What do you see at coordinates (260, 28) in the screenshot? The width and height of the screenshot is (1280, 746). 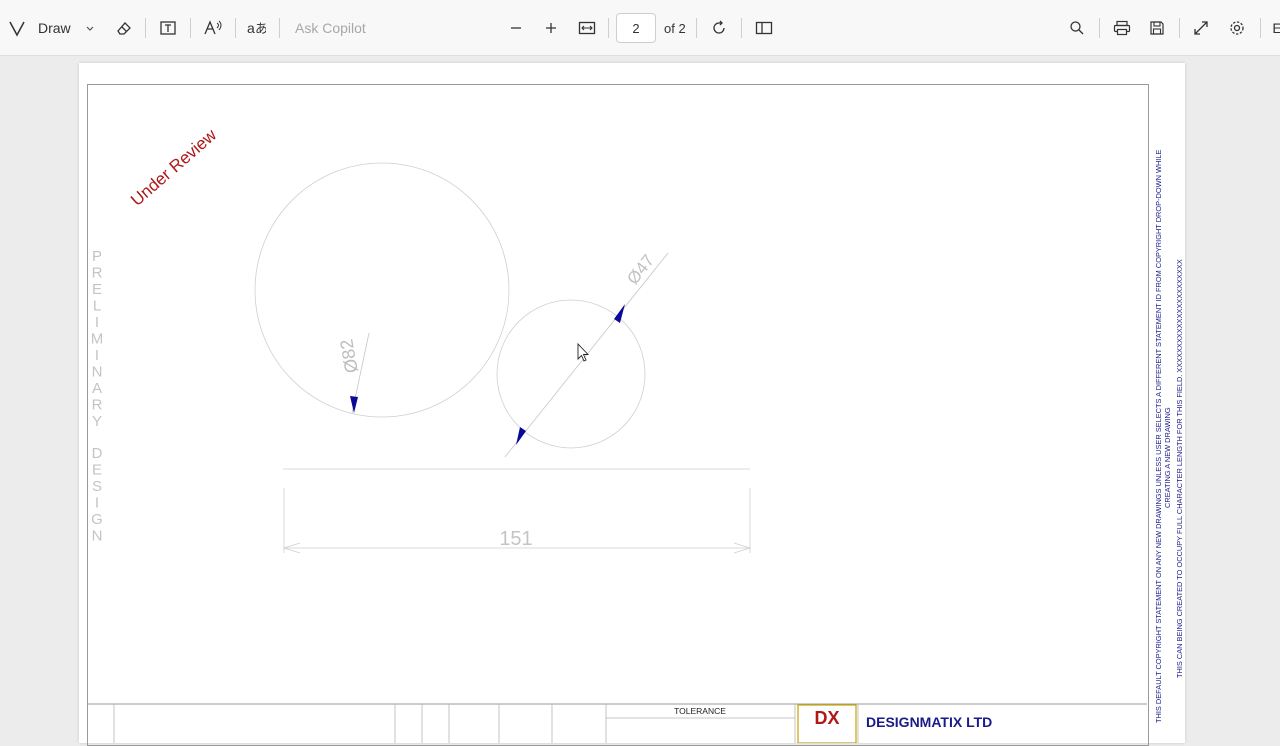 I see `svg-text: あ` at bounding box center [260, 28].